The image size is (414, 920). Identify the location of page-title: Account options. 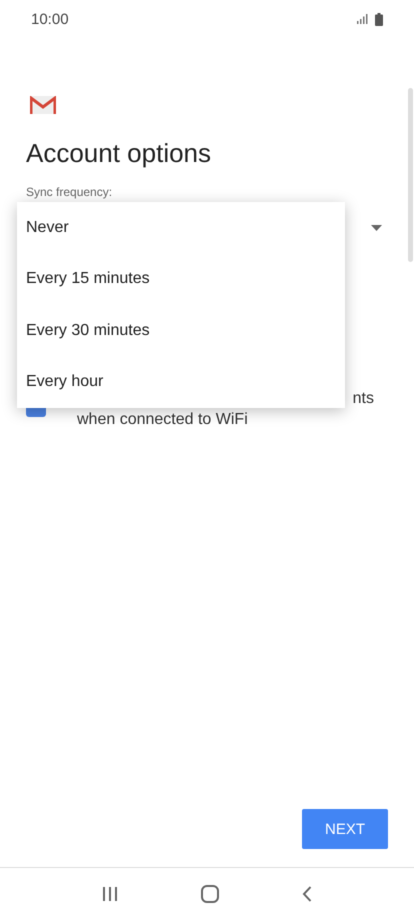
(119, 153).